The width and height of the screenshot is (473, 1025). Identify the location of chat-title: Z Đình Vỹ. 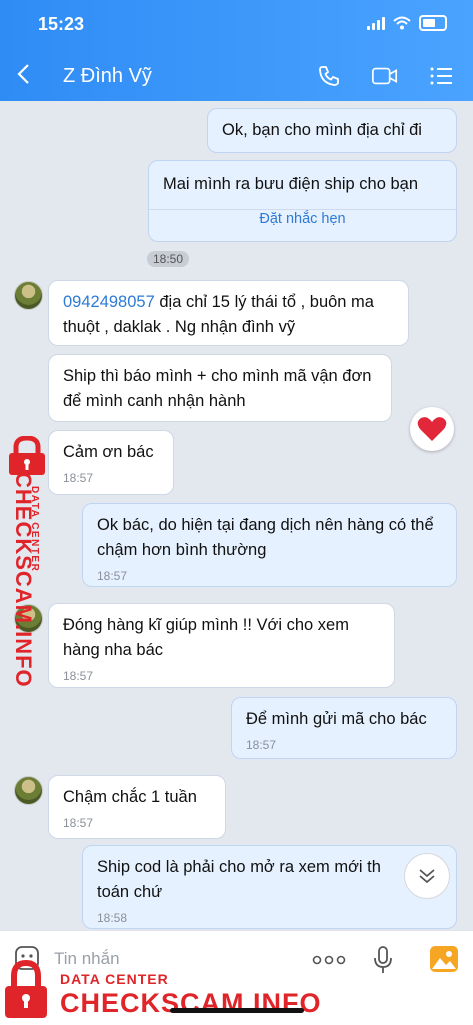
(107, 75).